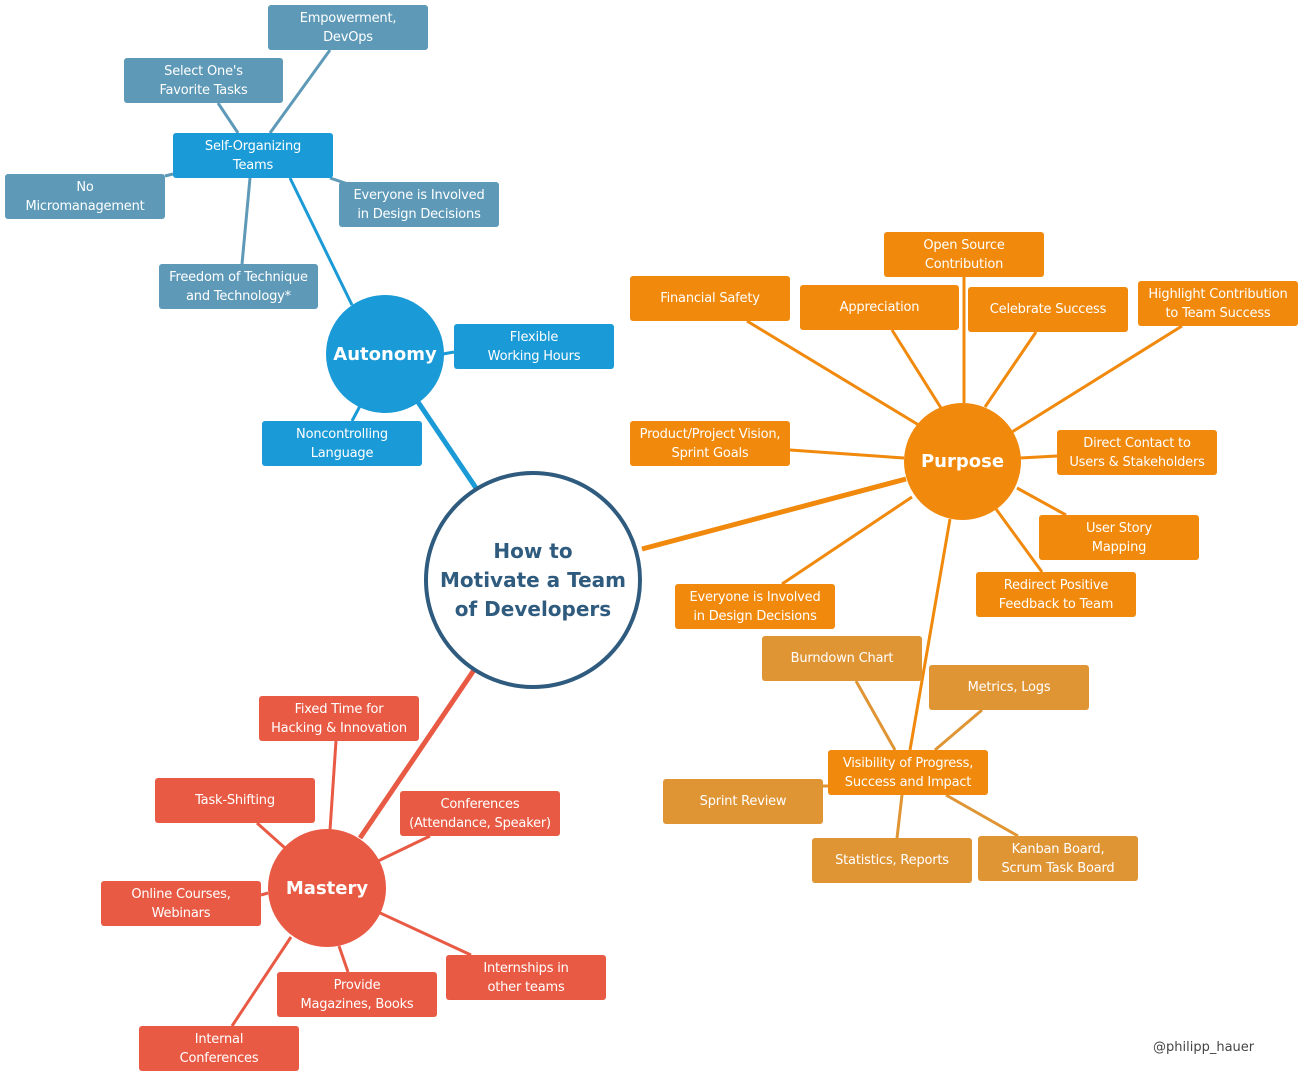  I want to click on edge-purpose-vision, so click(847, 454).